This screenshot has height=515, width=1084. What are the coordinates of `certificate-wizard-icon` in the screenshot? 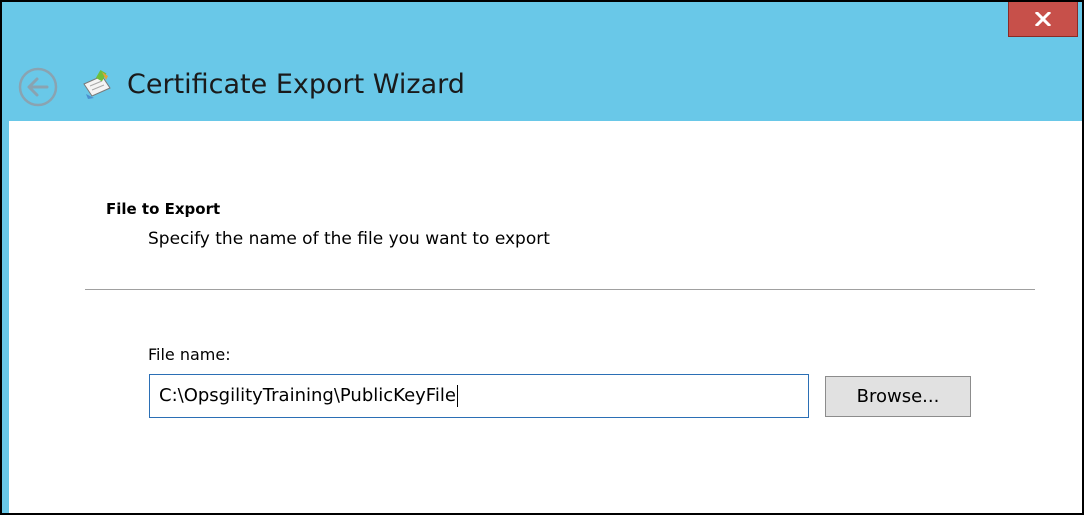 It's located at (97, 85).